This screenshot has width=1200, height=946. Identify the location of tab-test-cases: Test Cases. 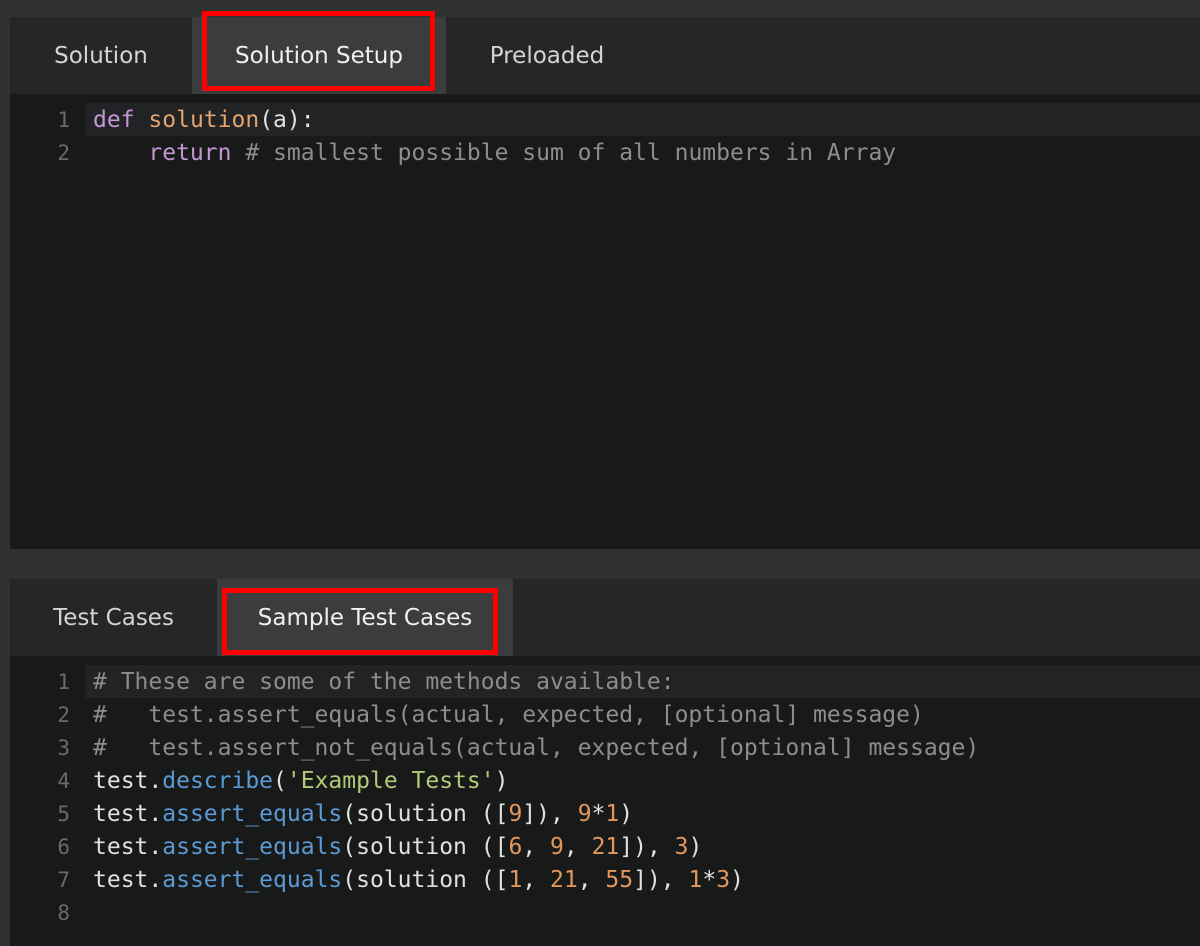
(113, 617).